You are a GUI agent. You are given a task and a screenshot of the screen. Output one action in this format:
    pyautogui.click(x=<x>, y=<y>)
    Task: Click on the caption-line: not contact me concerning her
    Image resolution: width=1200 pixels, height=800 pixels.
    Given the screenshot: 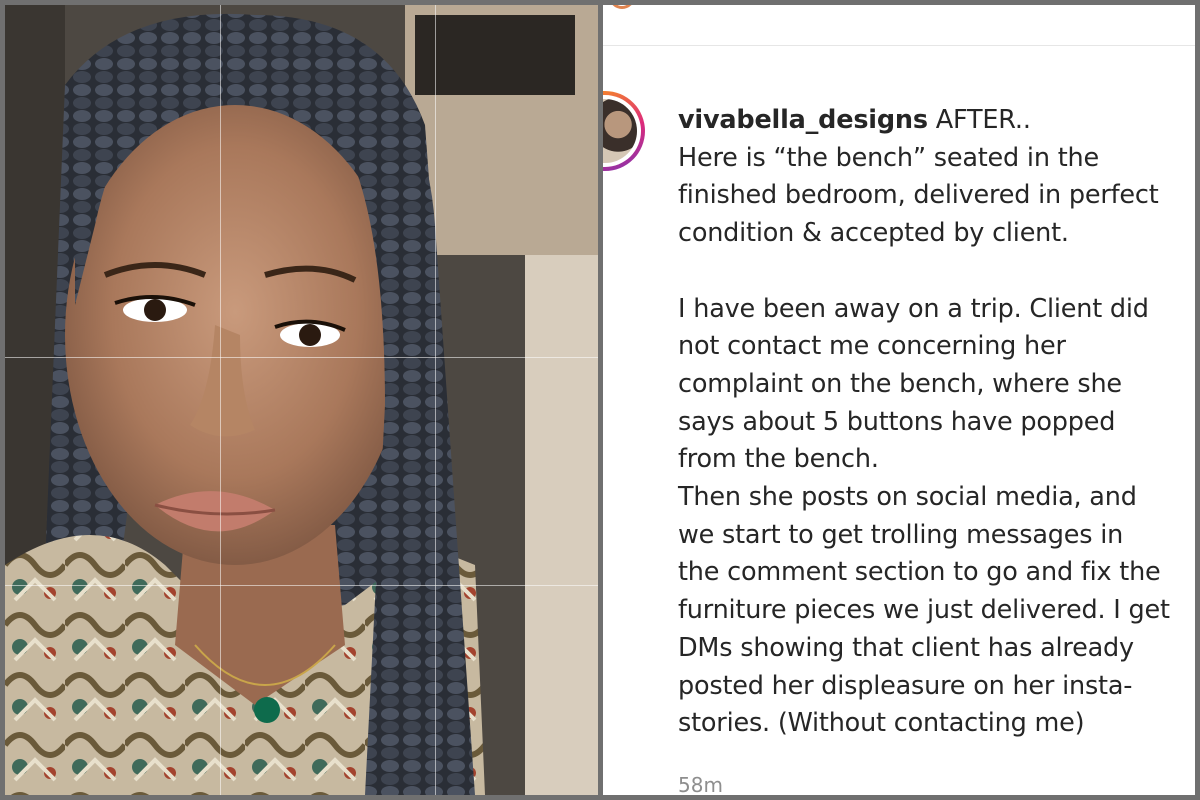 What is the action you would take?
    pyautogui.click(x=872, y=346)
    